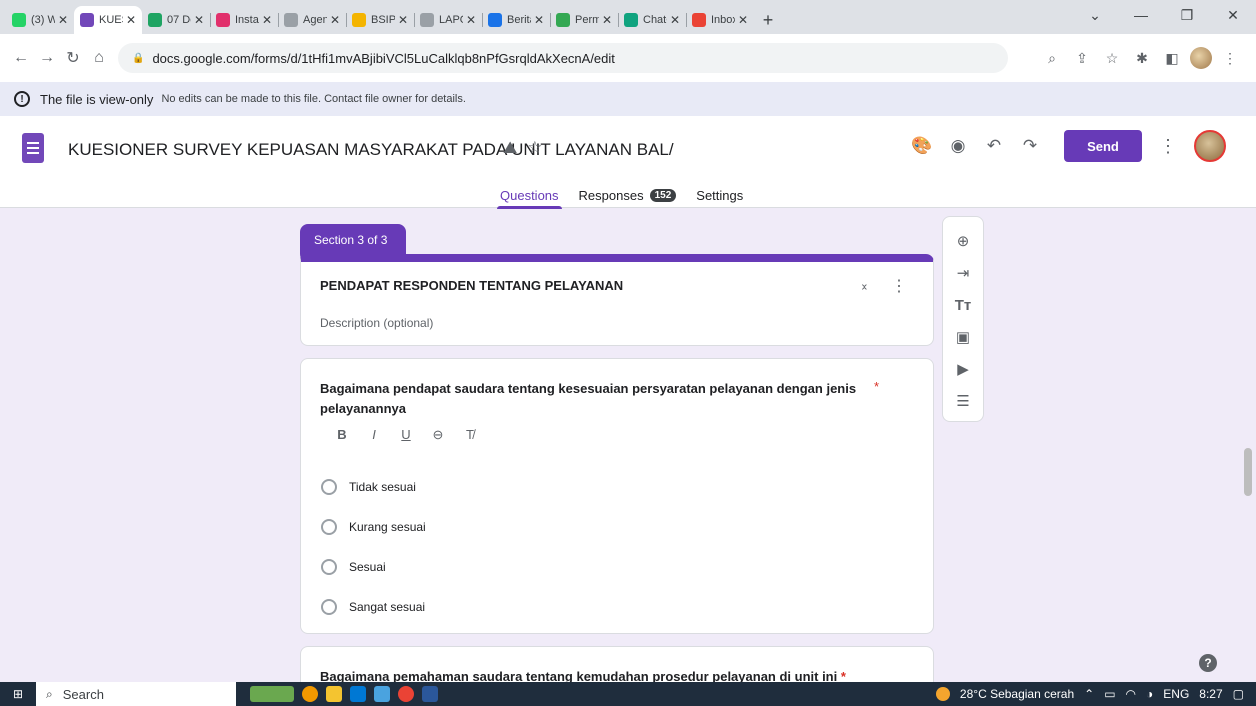 This screenshot has width=1256, height=706. Describe the element at coordinates (18, 694) in the screenshot. I see `windows-start-icon: ⊞` at that location.